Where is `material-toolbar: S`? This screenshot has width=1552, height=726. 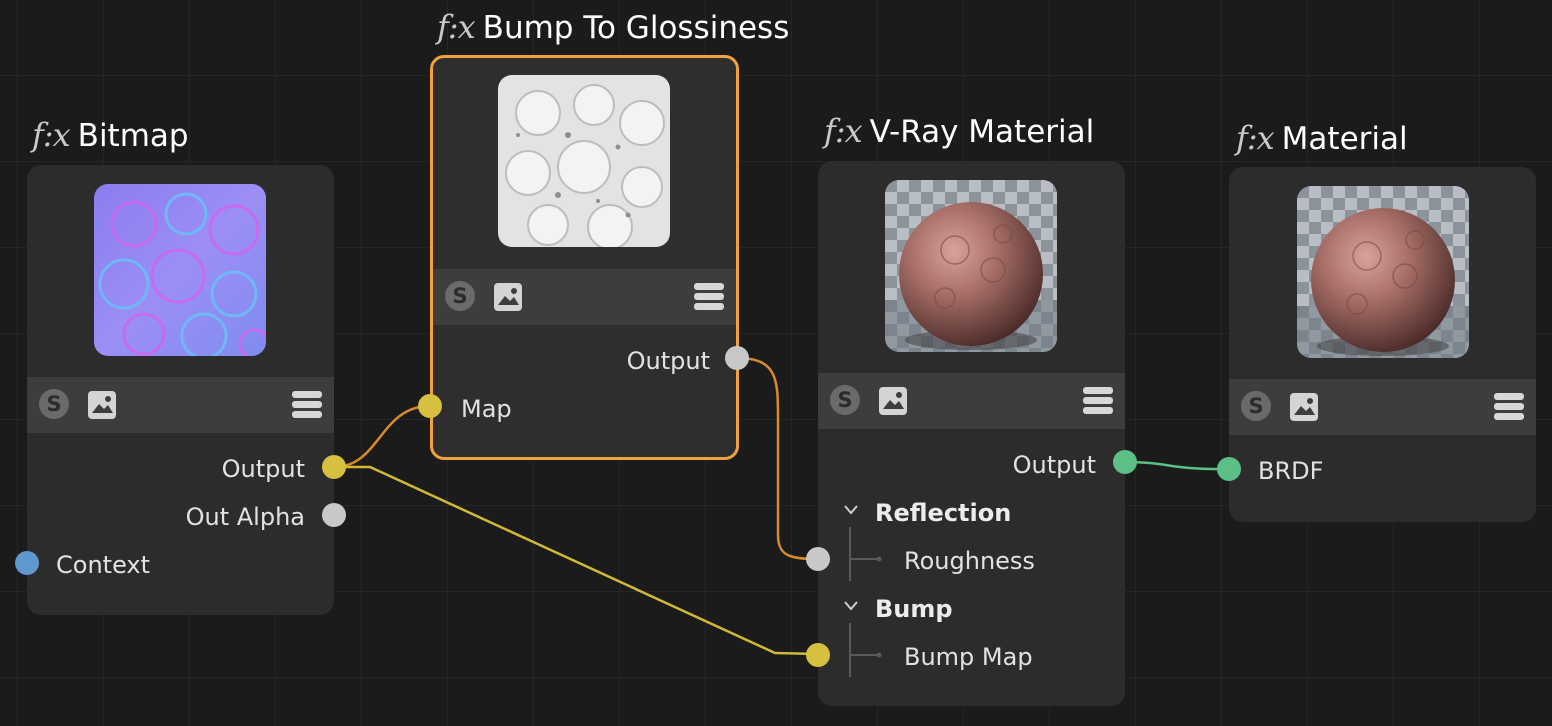 material-toolbar: S is located at coordinates (1382, 407).